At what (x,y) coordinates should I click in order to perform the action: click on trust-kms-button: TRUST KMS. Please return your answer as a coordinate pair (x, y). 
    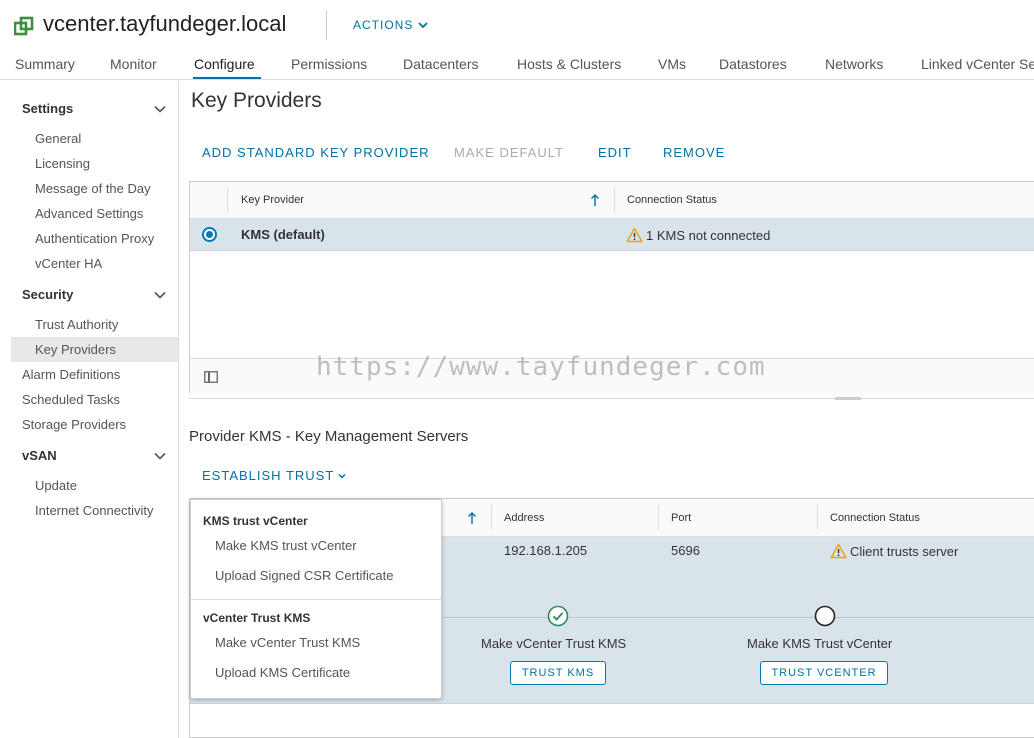
    Looking at the image, I should click on (558, 673).